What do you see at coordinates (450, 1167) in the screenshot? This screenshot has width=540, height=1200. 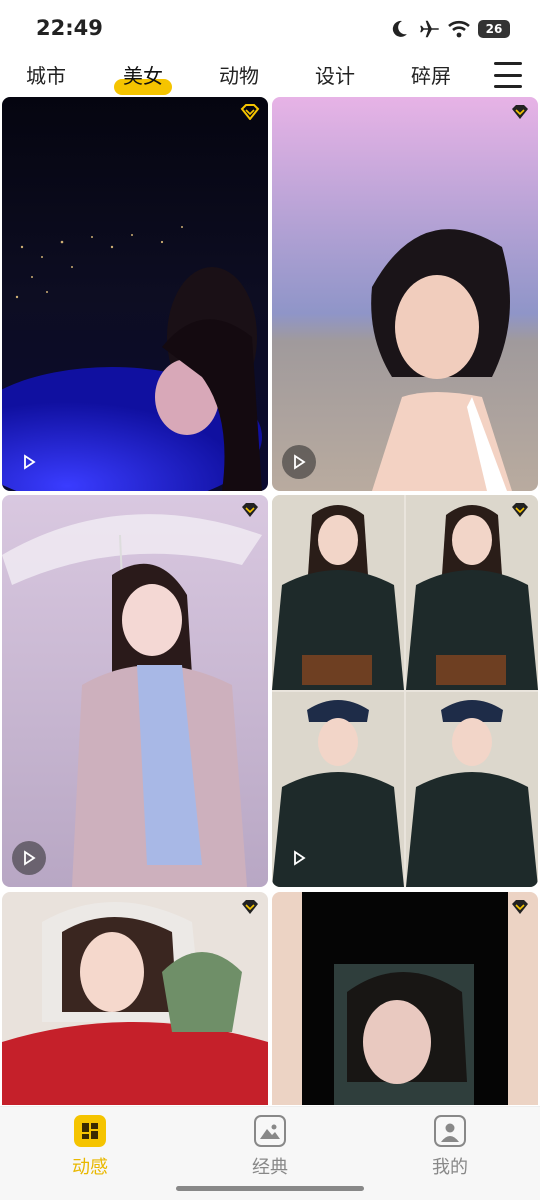 I see `nav-label: 我的` at bounding box center [450, 1167].